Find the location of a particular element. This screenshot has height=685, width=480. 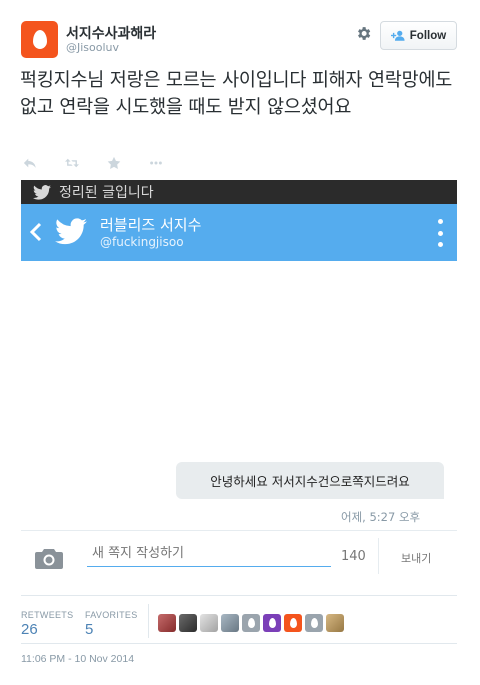

follow-button: Follow is located at coordinates (418, 35).